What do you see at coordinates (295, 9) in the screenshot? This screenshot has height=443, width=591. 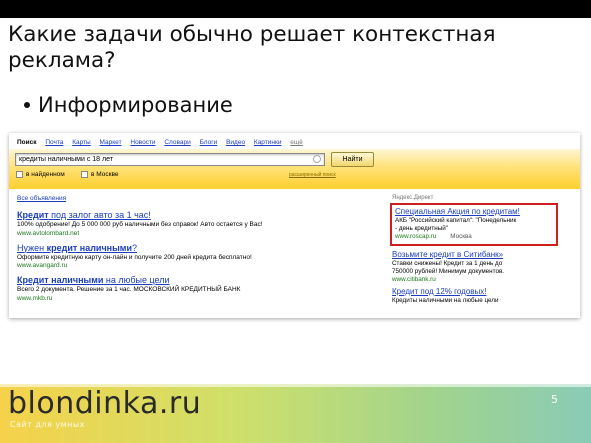 I see `top-black-bar` at bounding box center [295, 9].